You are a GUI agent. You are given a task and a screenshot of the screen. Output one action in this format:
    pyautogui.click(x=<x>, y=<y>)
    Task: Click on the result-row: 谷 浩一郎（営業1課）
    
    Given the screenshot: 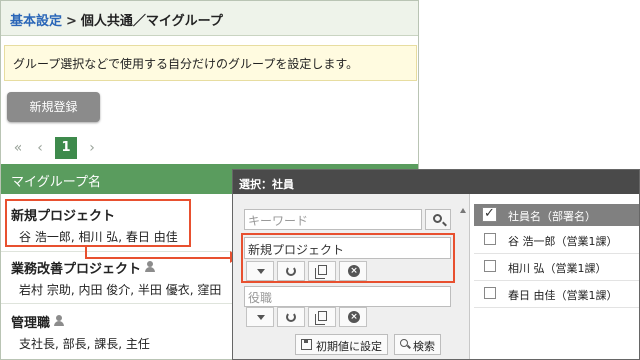 What is the action you would take?
    pyautogui.click(x=556, y=240)
    